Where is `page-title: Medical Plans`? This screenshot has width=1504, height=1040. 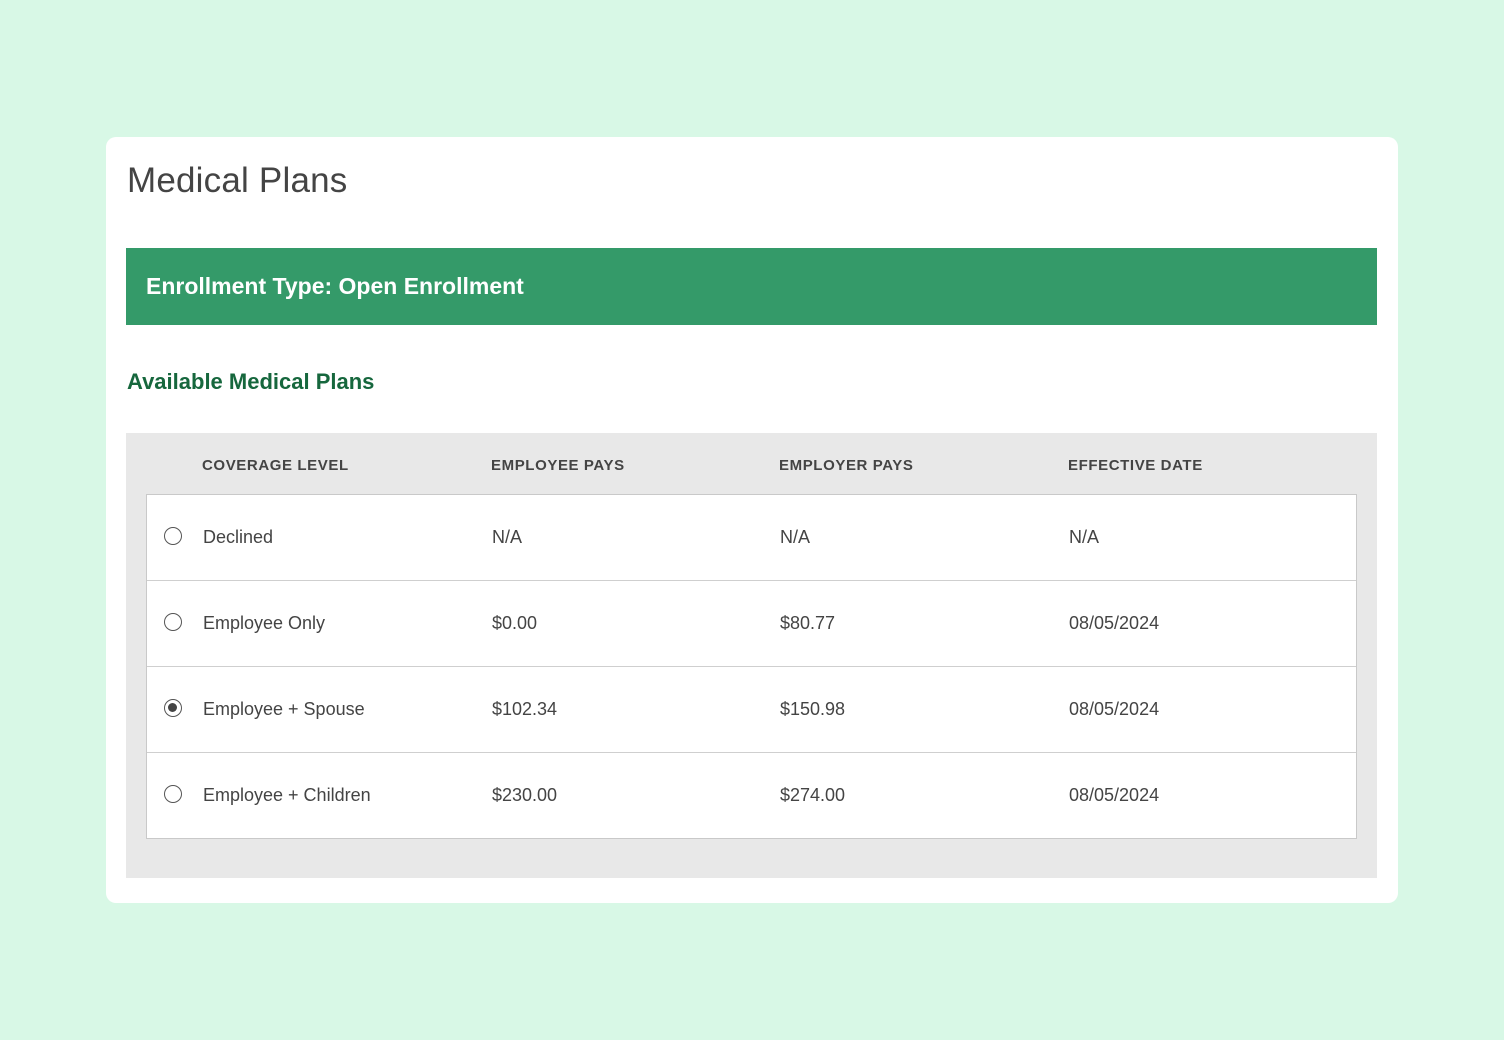
page-title: Medical Plans is located at coordinates (237, 180).